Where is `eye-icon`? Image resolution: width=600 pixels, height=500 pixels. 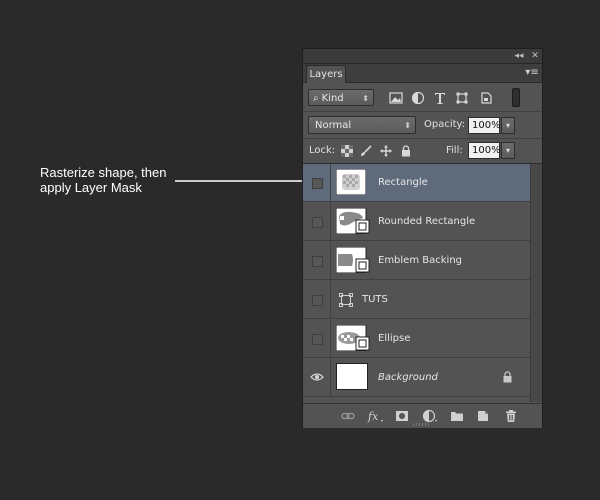 eye-icon is located at coordinates (317, 377).